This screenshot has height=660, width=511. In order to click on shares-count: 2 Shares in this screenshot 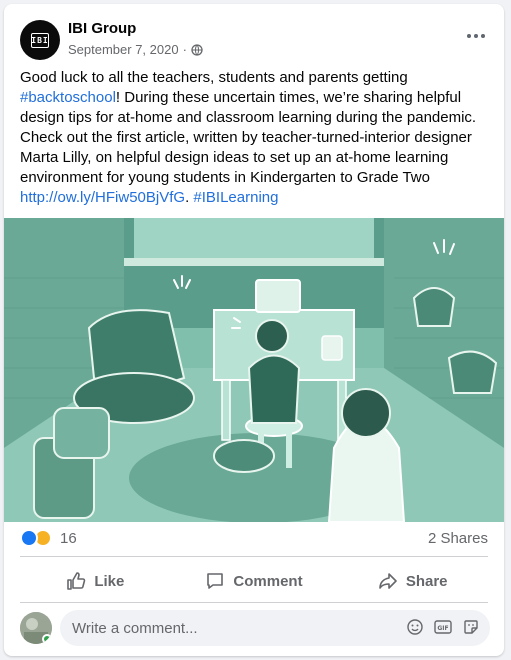, I will do `click(458, 538)`.